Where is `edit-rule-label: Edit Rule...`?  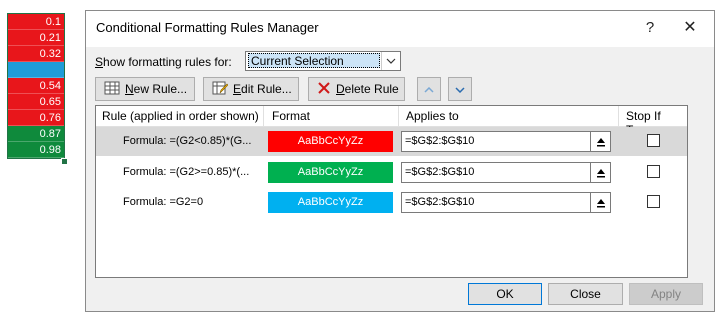
edit-rule-label: Edit Rule... is located at coordinates (262, 89).